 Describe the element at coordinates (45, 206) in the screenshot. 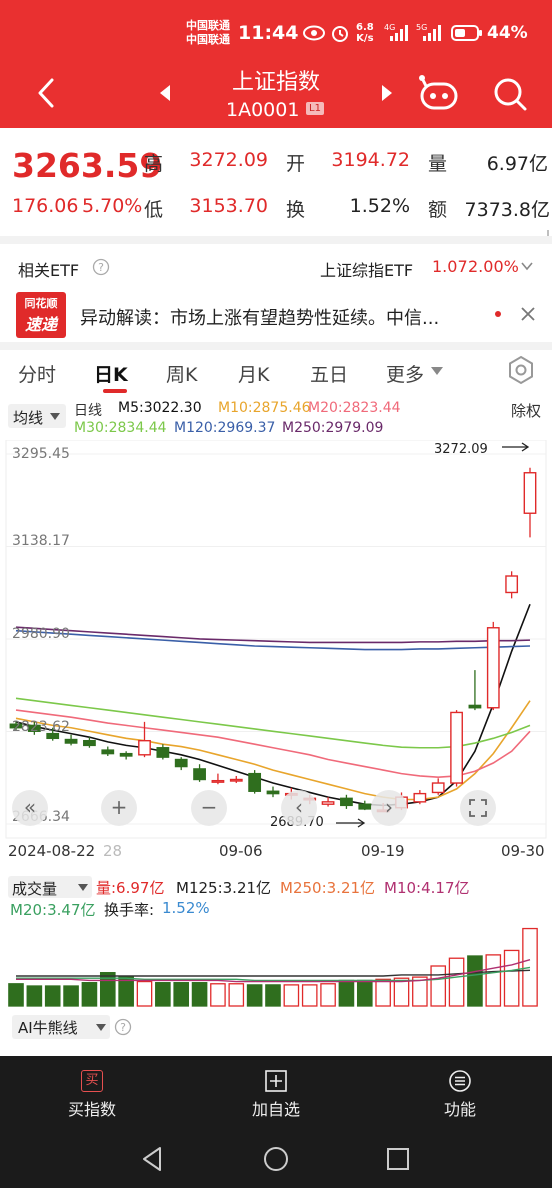

I see `price-change: 176.06` at that location.